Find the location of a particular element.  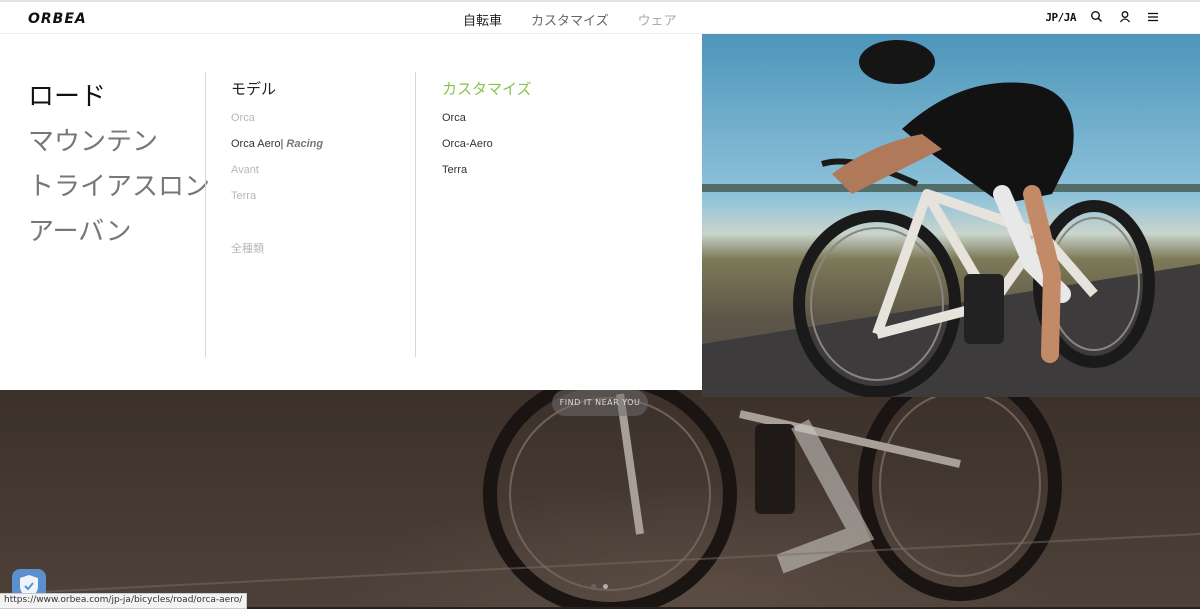

header-actions: JP/JA is located at coordinates (1102, 17).